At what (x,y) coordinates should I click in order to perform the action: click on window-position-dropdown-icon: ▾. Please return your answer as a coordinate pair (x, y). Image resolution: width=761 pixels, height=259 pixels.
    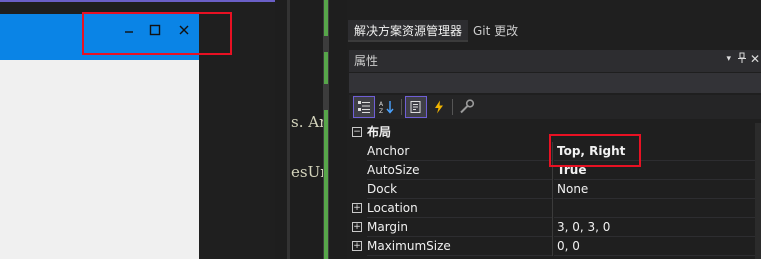
    Looking at the image, I should click on (728, 59).